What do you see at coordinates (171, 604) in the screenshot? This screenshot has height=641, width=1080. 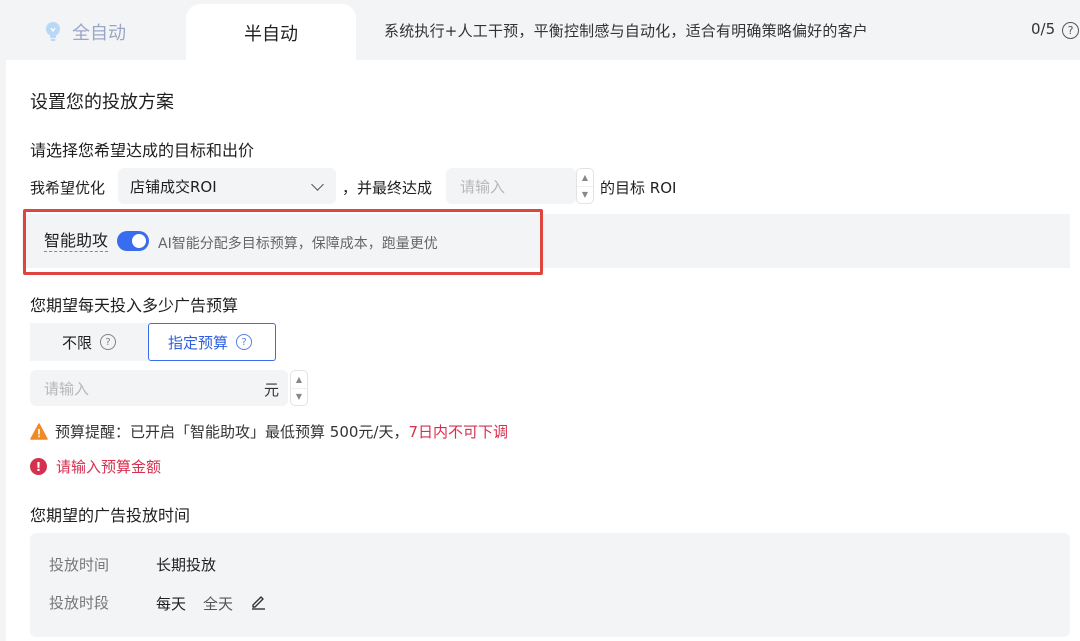 I see `schedule-slot-day: 每天` at bounding box center [171, 604].